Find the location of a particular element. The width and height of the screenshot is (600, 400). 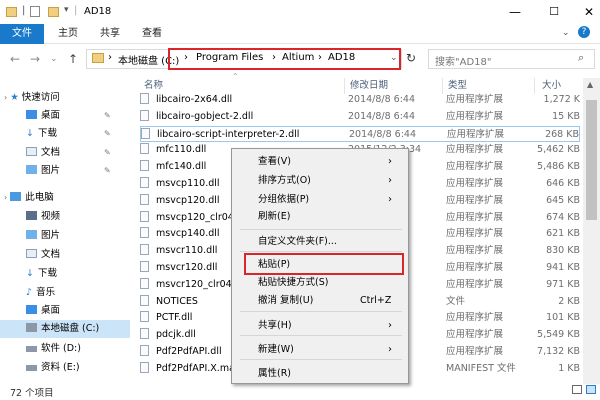

crumb-altium: Altium is located at coordinates (298, 57).